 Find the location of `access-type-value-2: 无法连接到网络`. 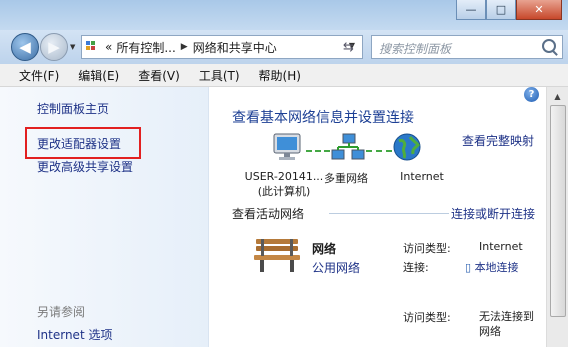

access-type-value-2: 无法连接到网络 is located at coordinates (506, 324).